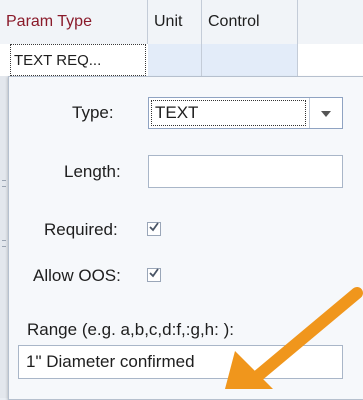 The image size is (363, 400). I want to click on unit-cell, so click(175, 60).